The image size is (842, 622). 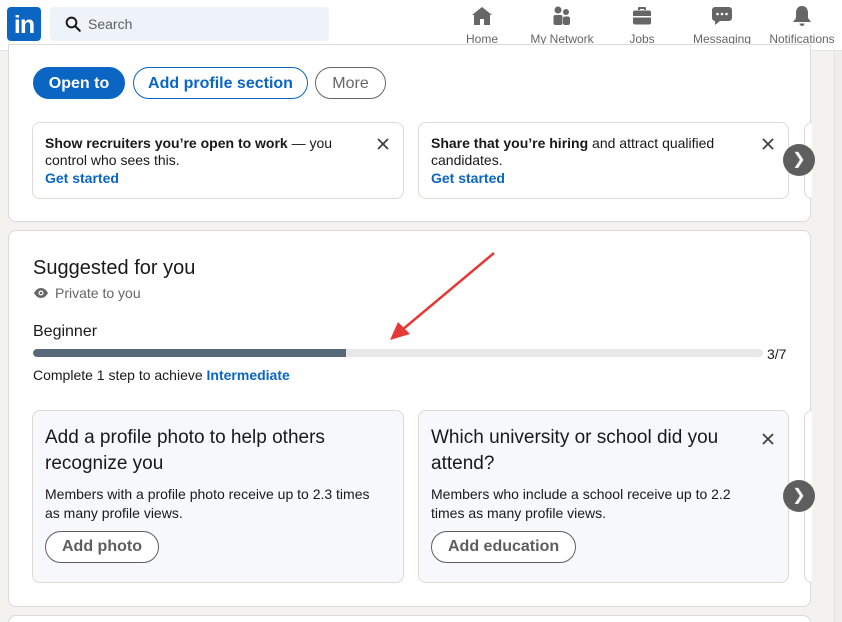 I want to click on open-to-work-bold: Show recruiters you’re open to work, so click(x=166, y=143).